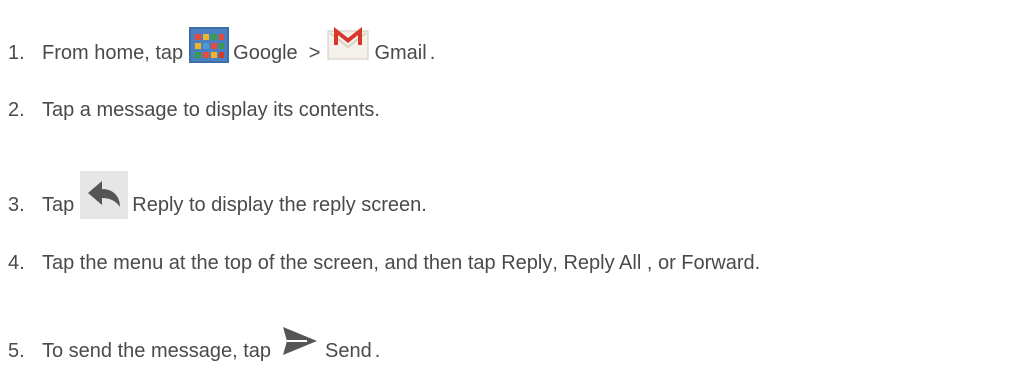  Describe the element at coordinates (279, 205) in the screenshot. I see `step-text: Reply to display the reply screen.` at that location.